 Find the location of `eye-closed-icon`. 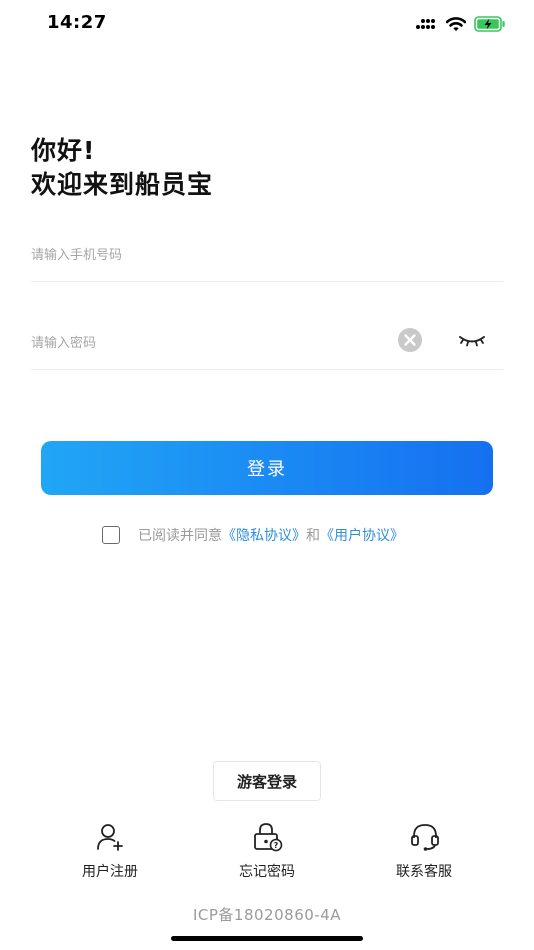

eye-closed-icon is located at coordinates (472, 340).